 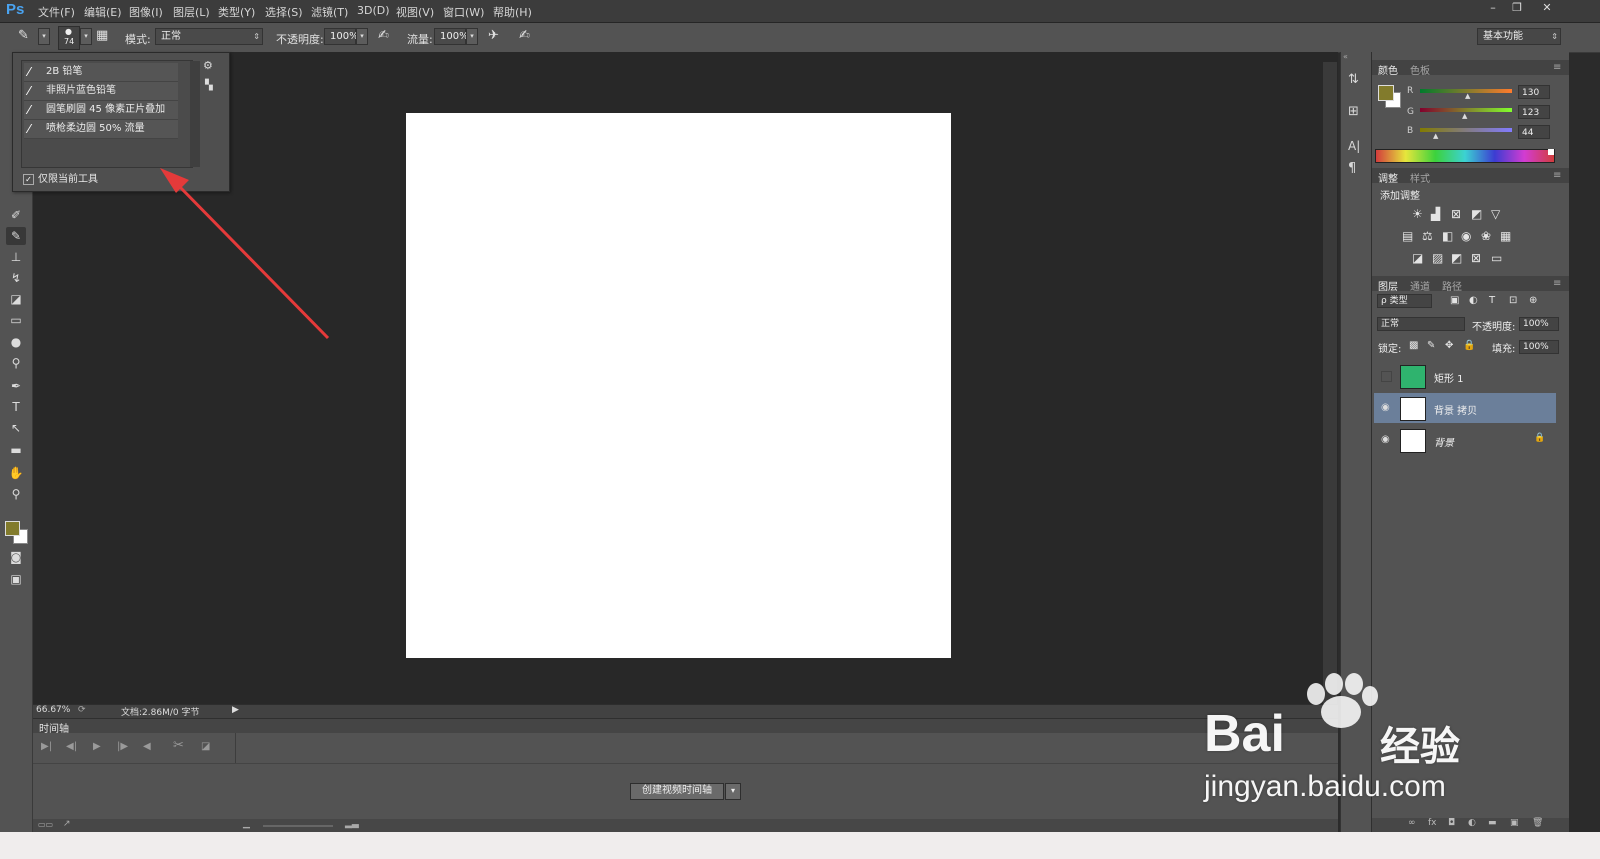 I want to click on lock-all-icon: 🔒, so click(x=1469, y=345).